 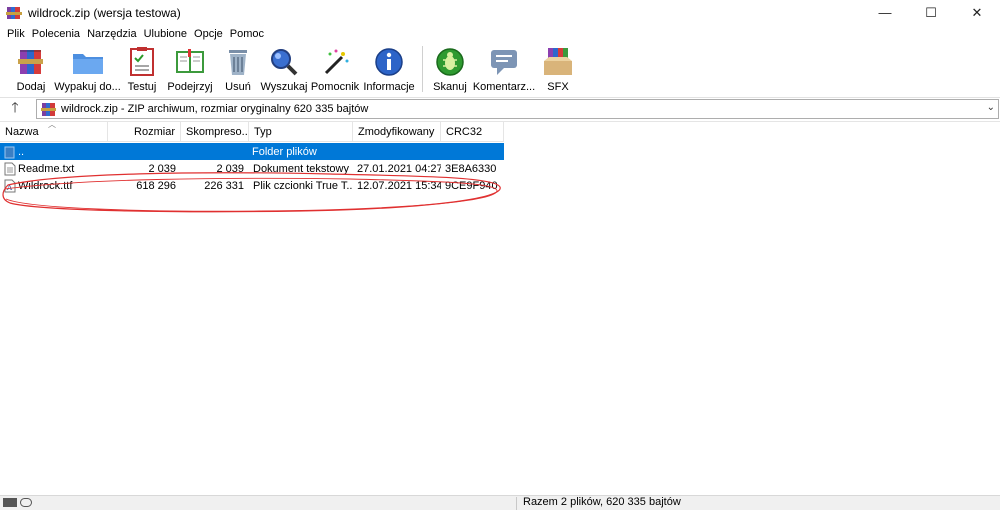 I want to click on cell-size: 2 039, so click(x=162, y=168).